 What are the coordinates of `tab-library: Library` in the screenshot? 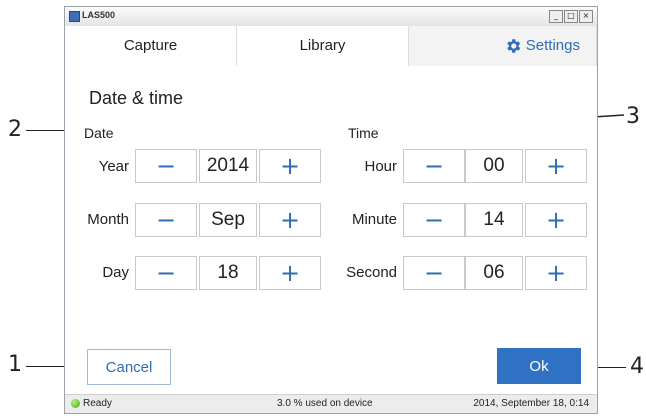 It's located at (323, 46).